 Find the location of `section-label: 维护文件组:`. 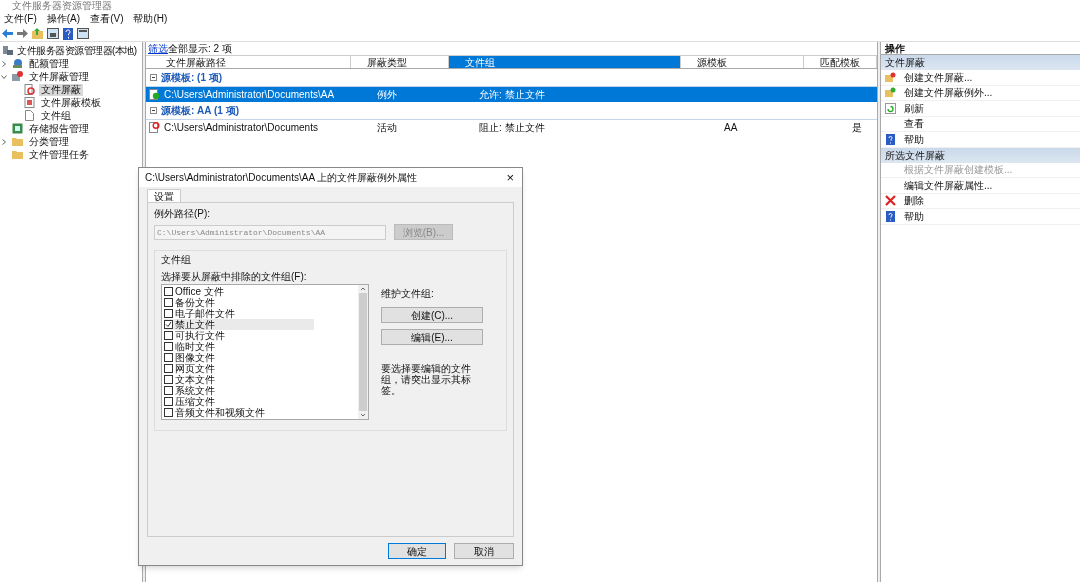

section-label: 维护文件组: is located at coordinates (408, 294).